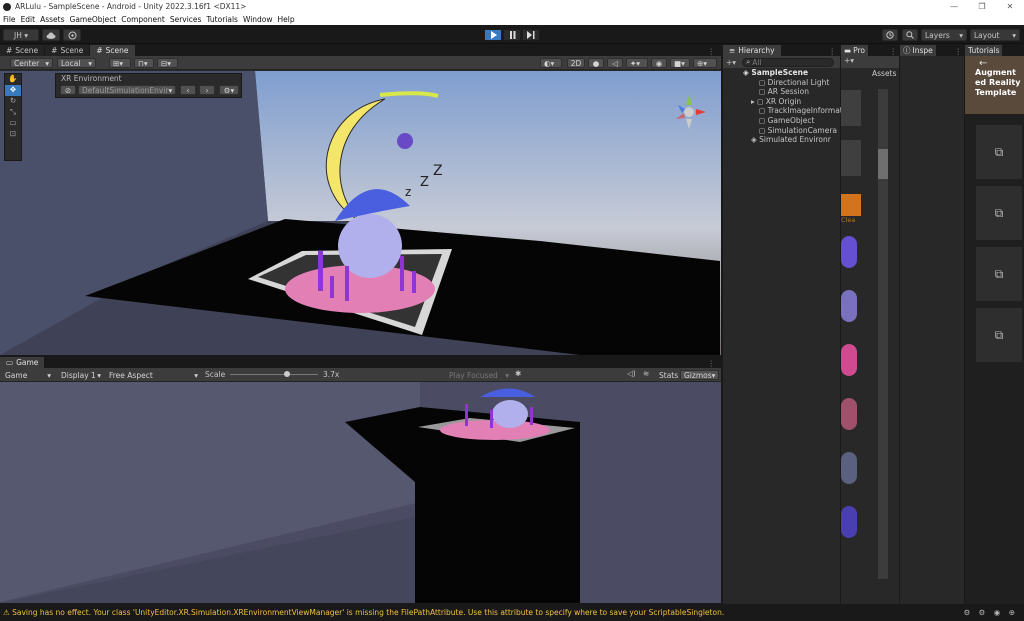 The height and width of the screenshot is (621, 1024). I want to click on aspect-dropdown: Free Aspect ▾, so click(153, 375).